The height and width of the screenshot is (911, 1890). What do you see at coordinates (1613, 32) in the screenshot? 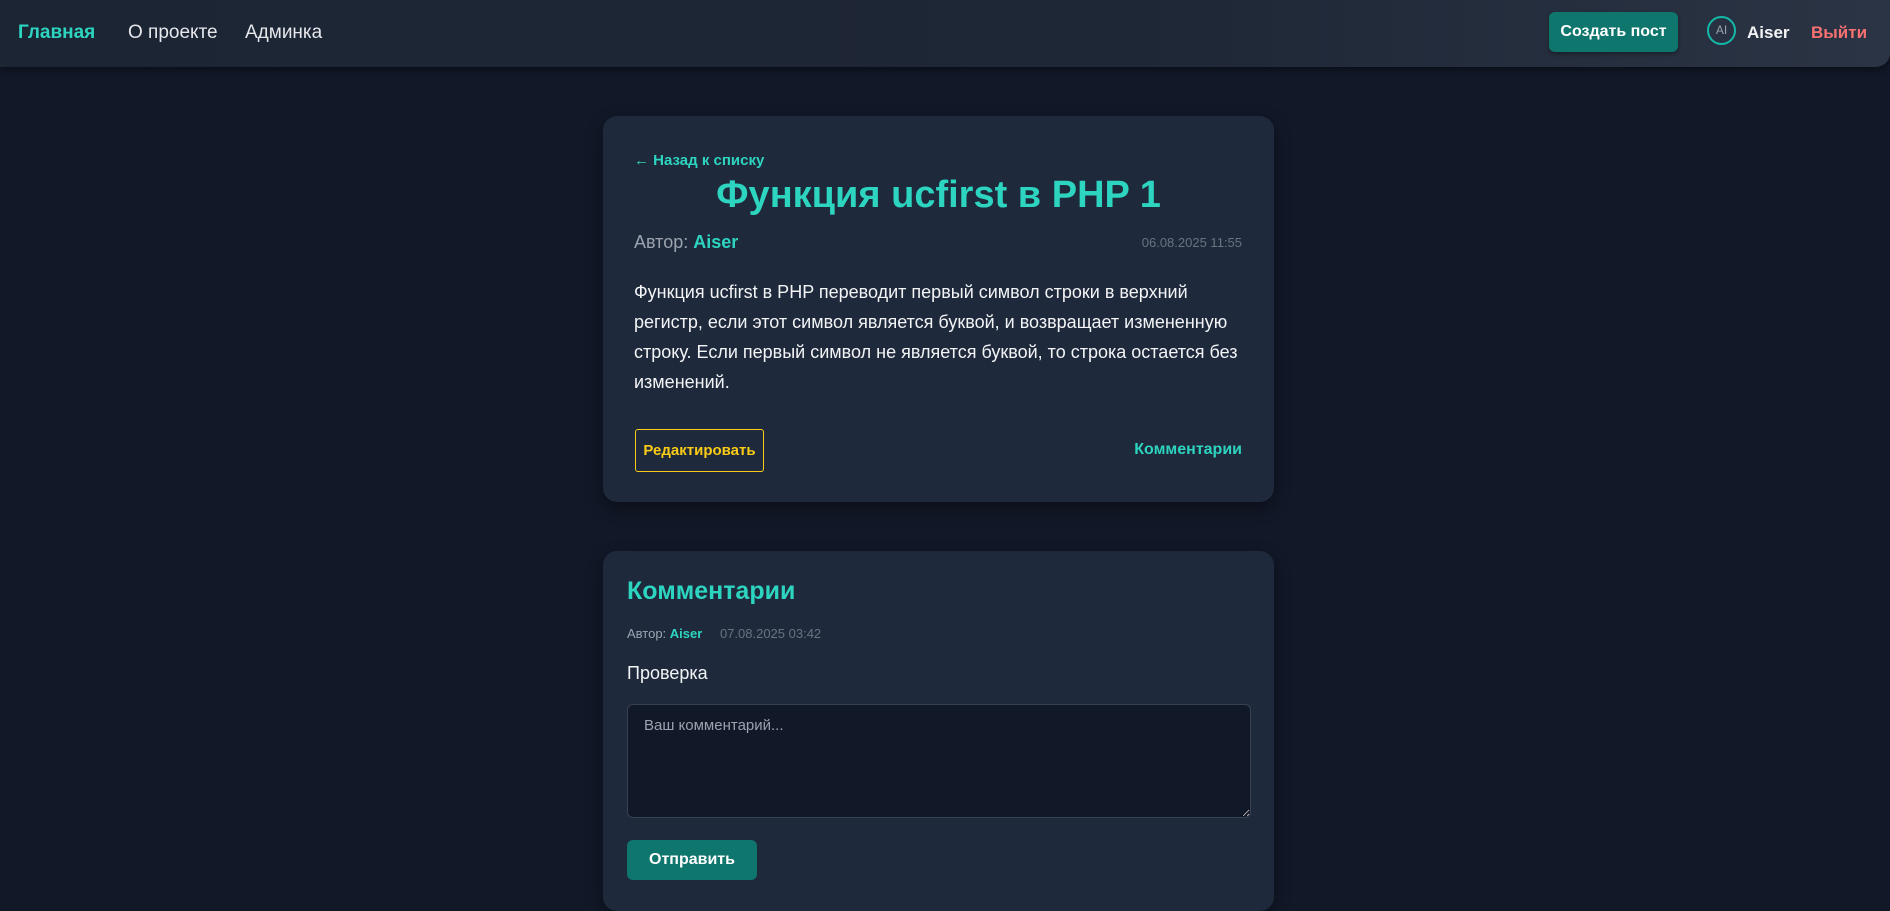
I see `create-post-button: Создать пост` at bounding box center [1613, 32].